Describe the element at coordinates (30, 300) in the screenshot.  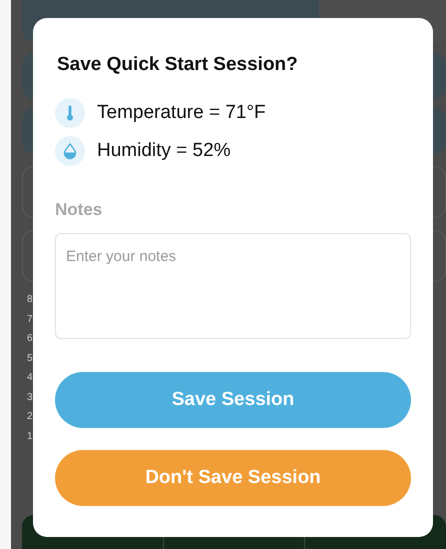
I see `axis-label: 8` at that location.